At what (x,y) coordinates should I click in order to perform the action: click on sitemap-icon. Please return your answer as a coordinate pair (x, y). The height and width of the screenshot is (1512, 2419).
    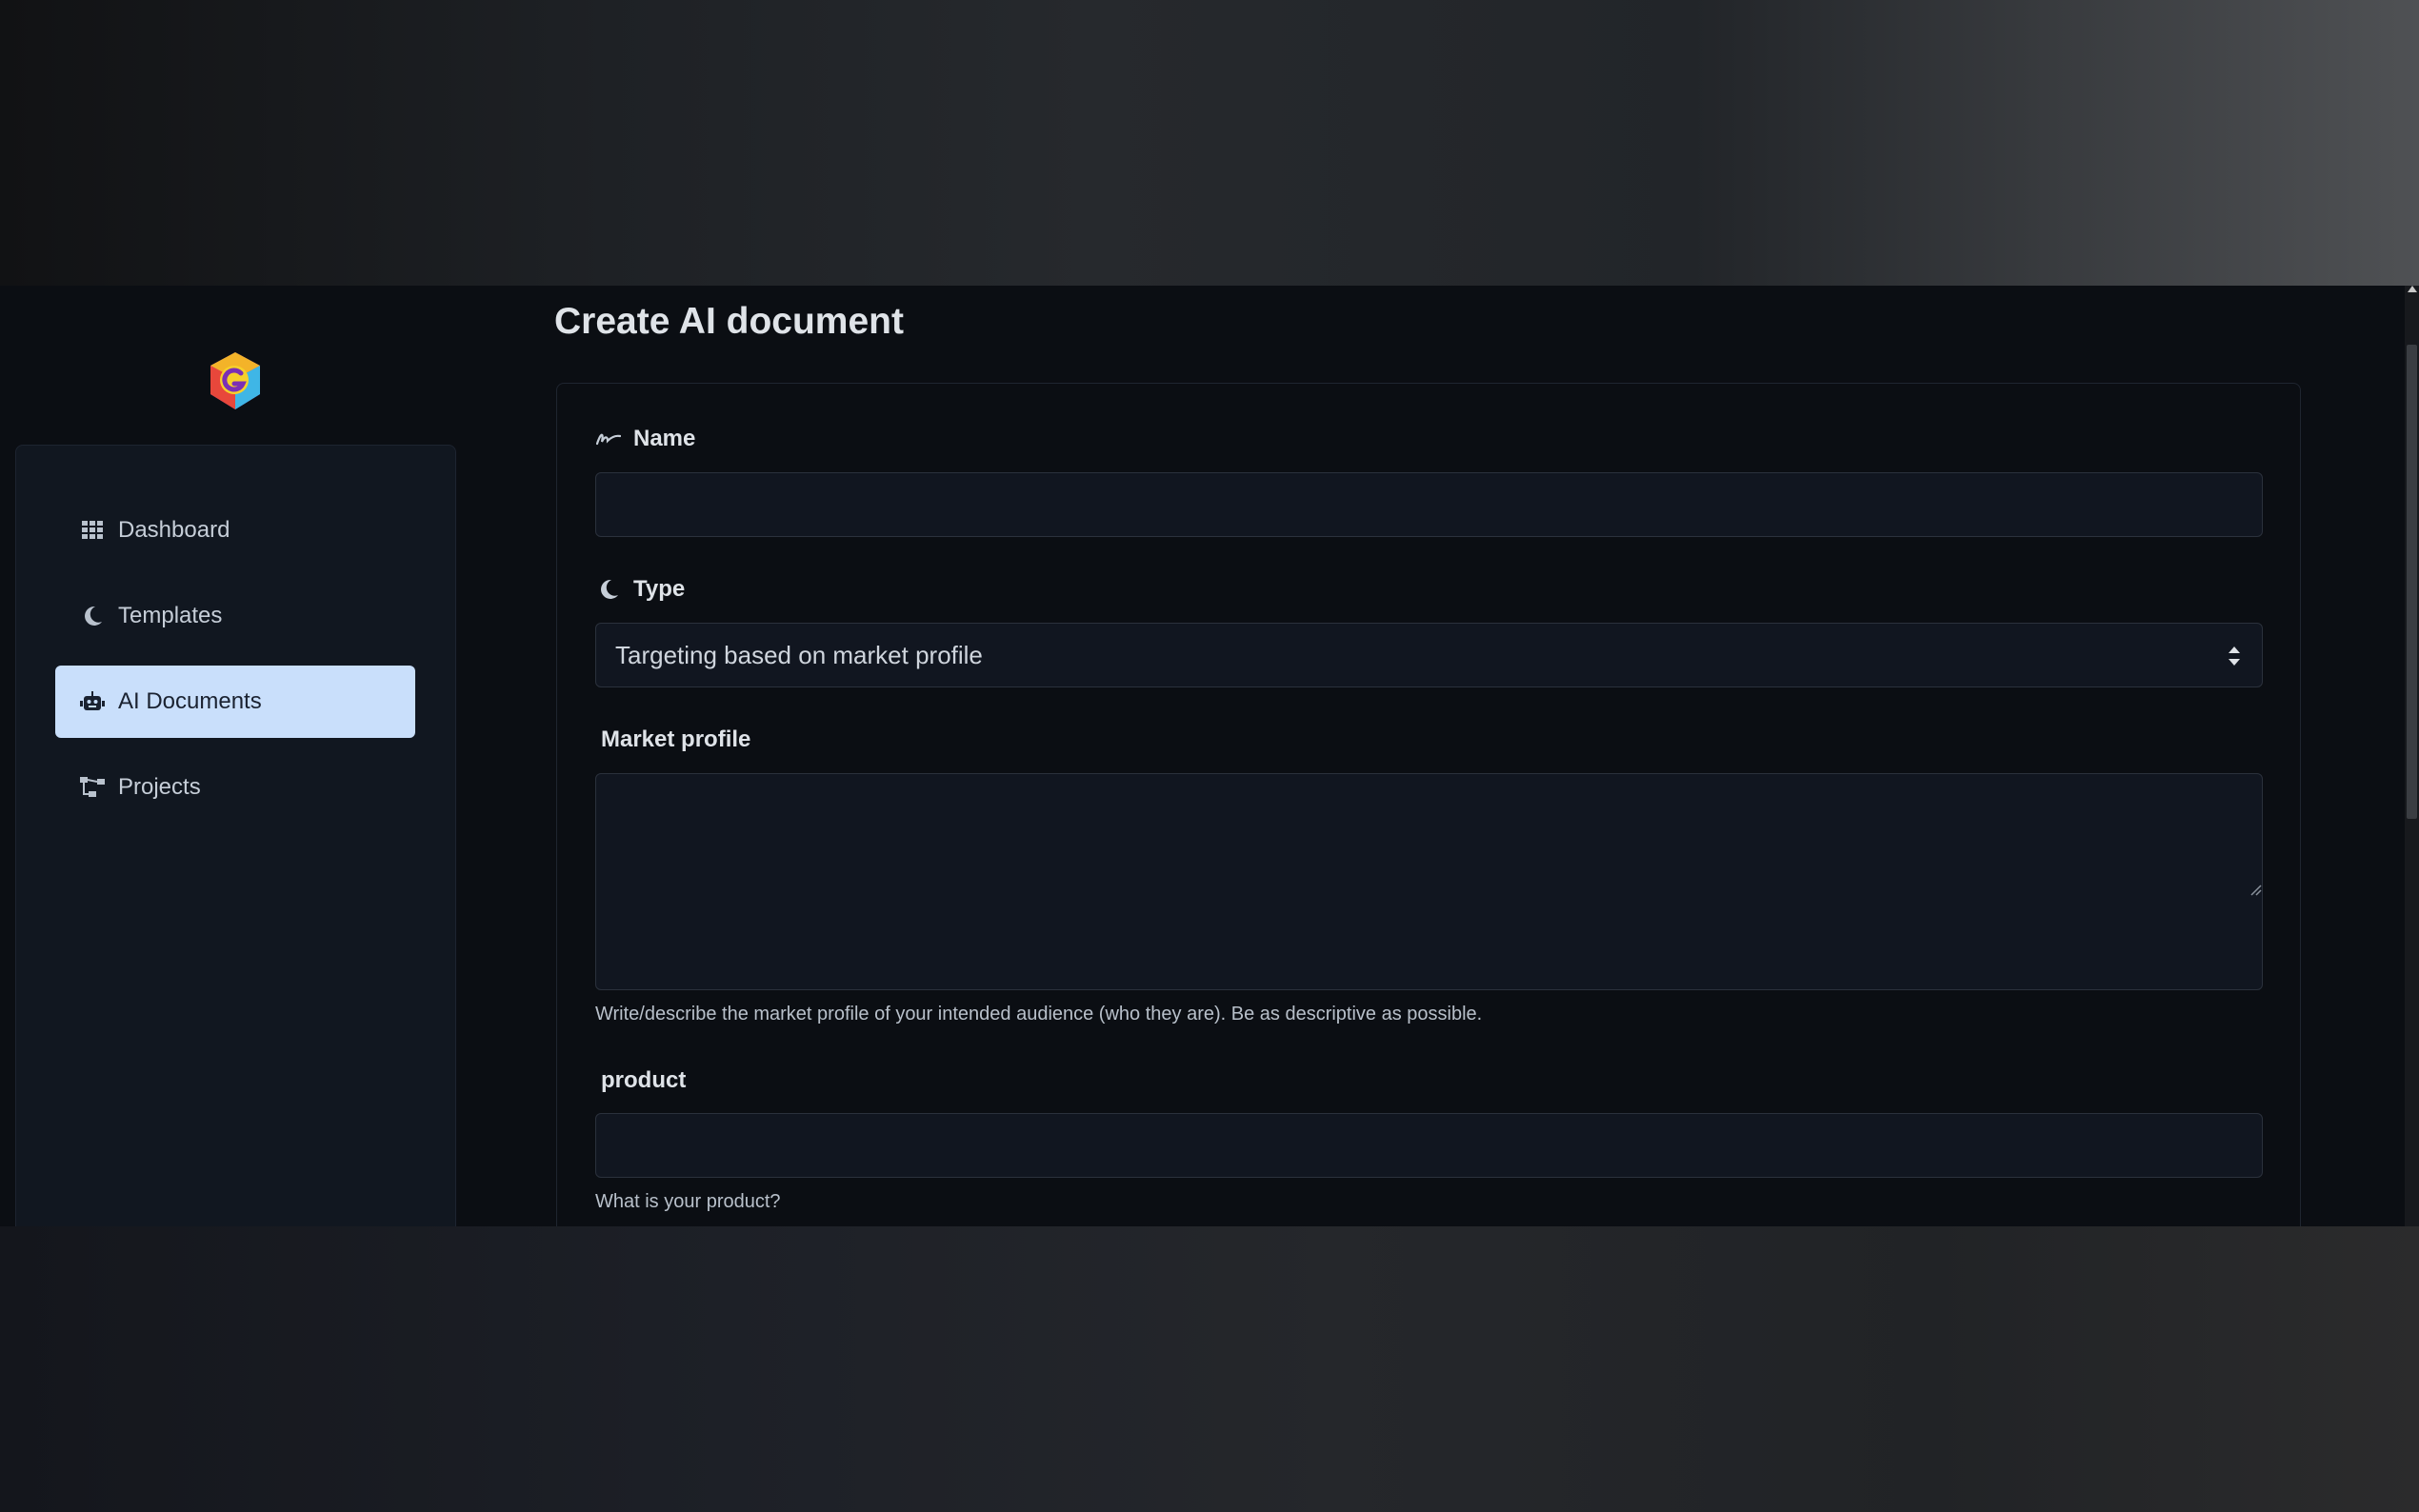
    Looking at the image, I should click on (92, 787).